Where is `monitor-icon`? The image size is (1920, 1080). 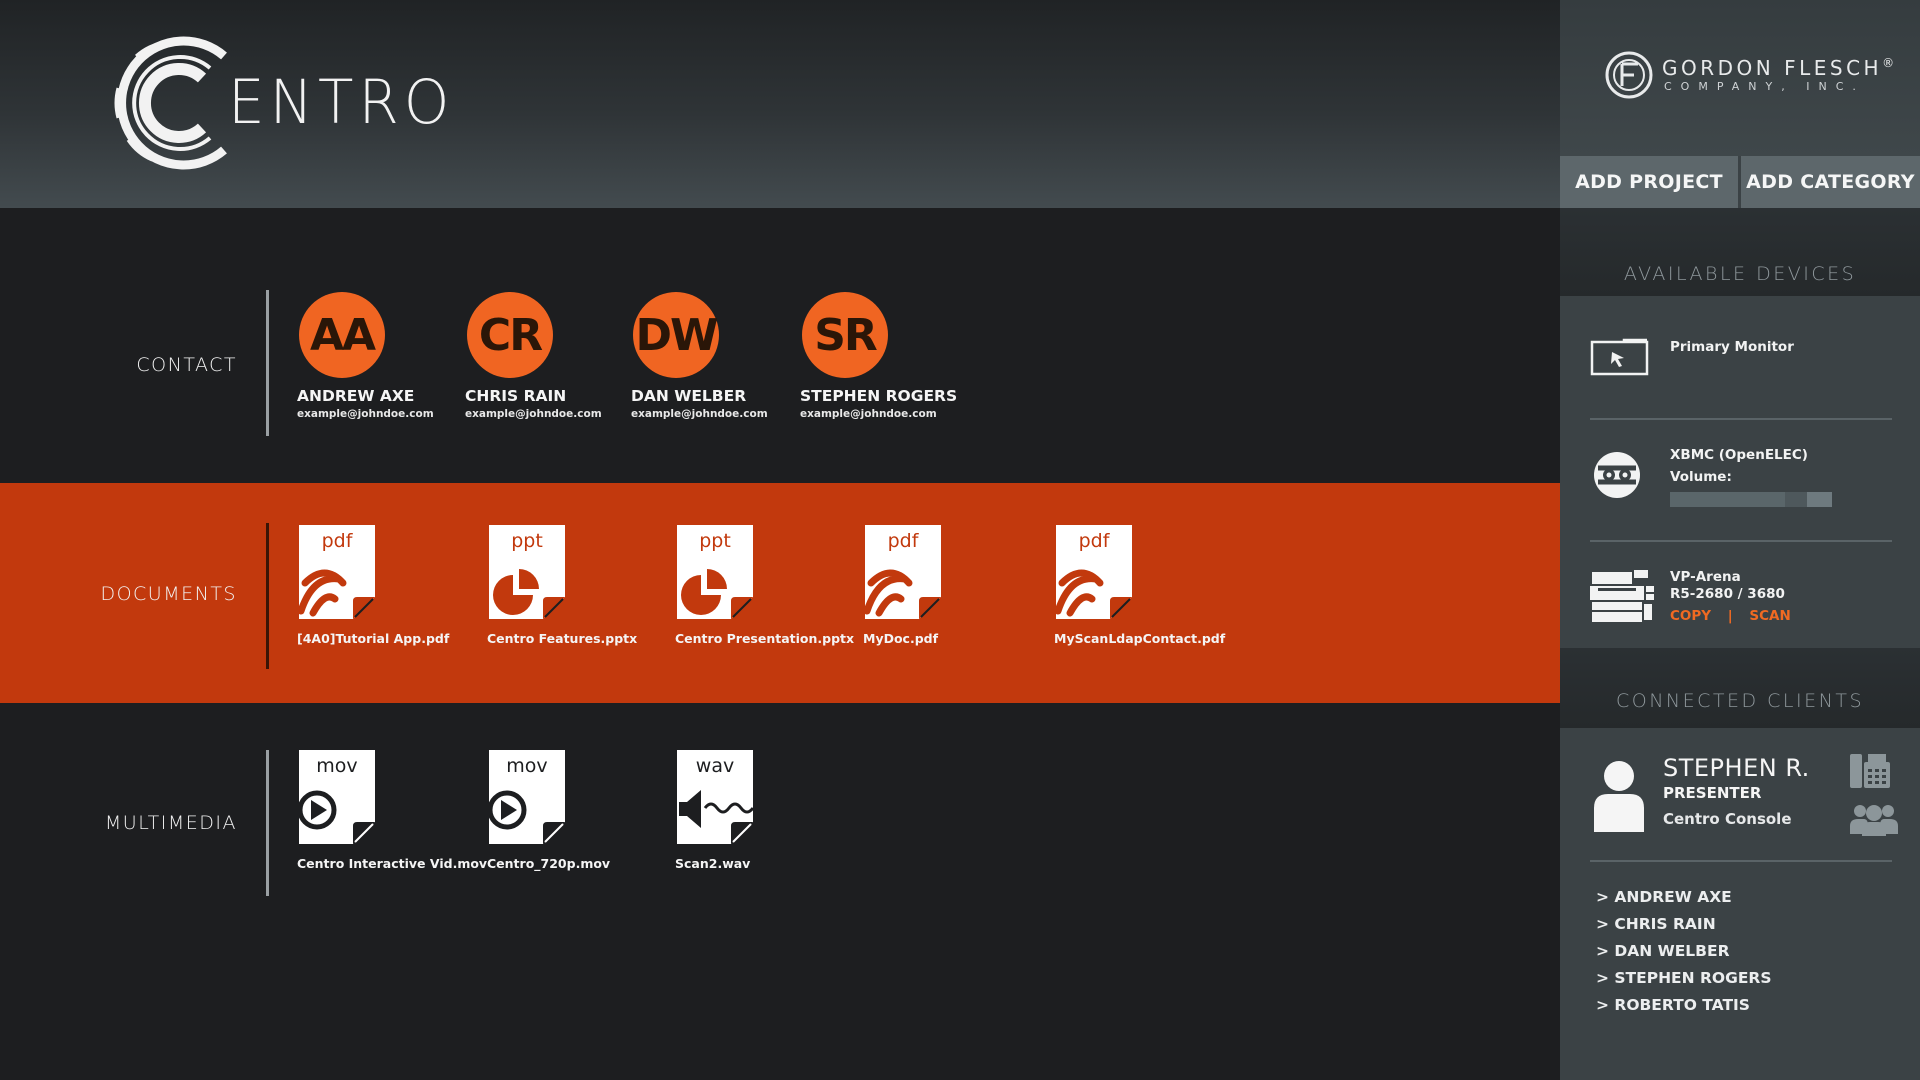
monitor-icon is located at coordinates (1619, 357).